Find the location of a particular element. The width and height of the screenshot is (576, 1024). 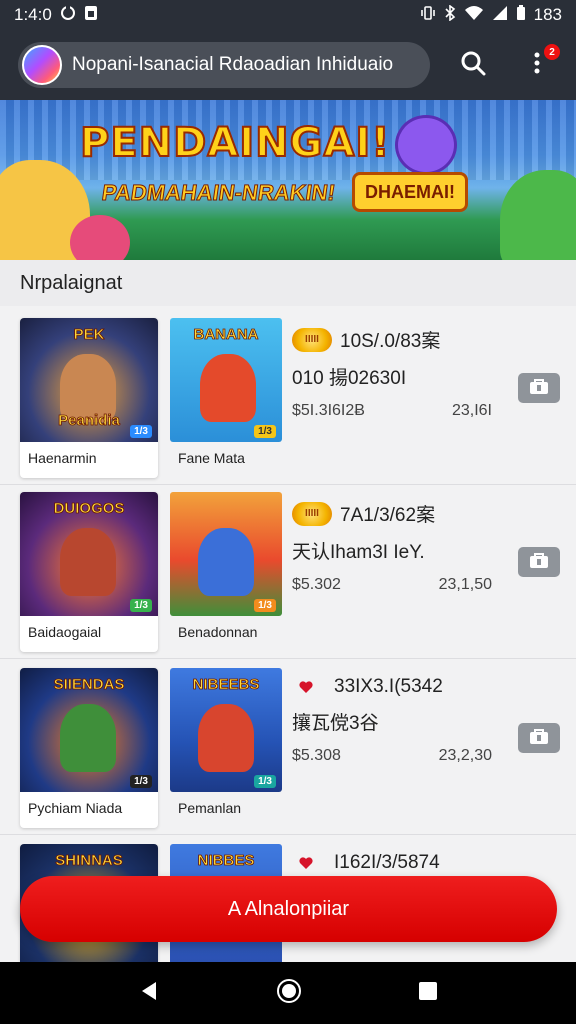

game-title: Pychiam Niada is located at coordinates (75, 808).